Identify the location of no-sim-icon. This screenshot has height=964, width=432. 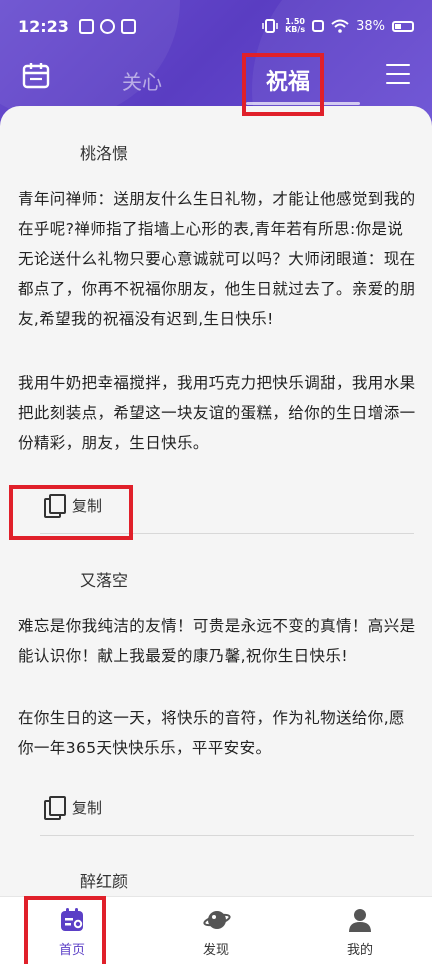
(318, 26).